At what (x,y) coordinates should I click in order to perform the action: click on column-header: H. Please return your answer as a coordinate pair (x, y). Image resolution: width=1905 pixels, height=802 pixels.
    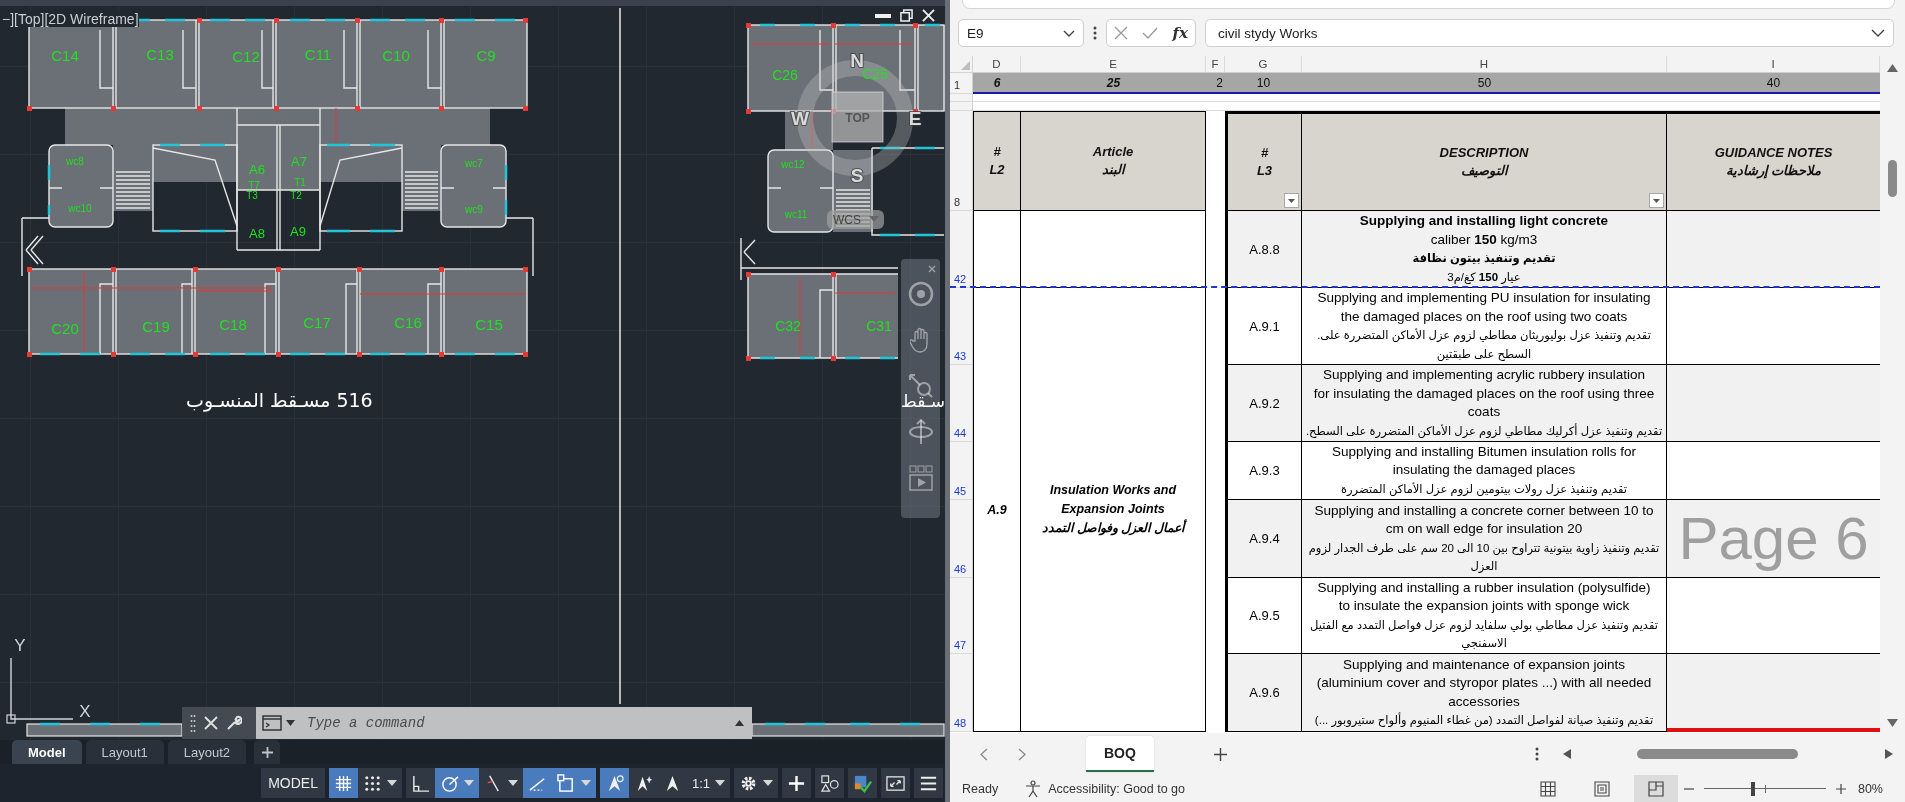
    Looking at the image, I should click on (1484, 64).